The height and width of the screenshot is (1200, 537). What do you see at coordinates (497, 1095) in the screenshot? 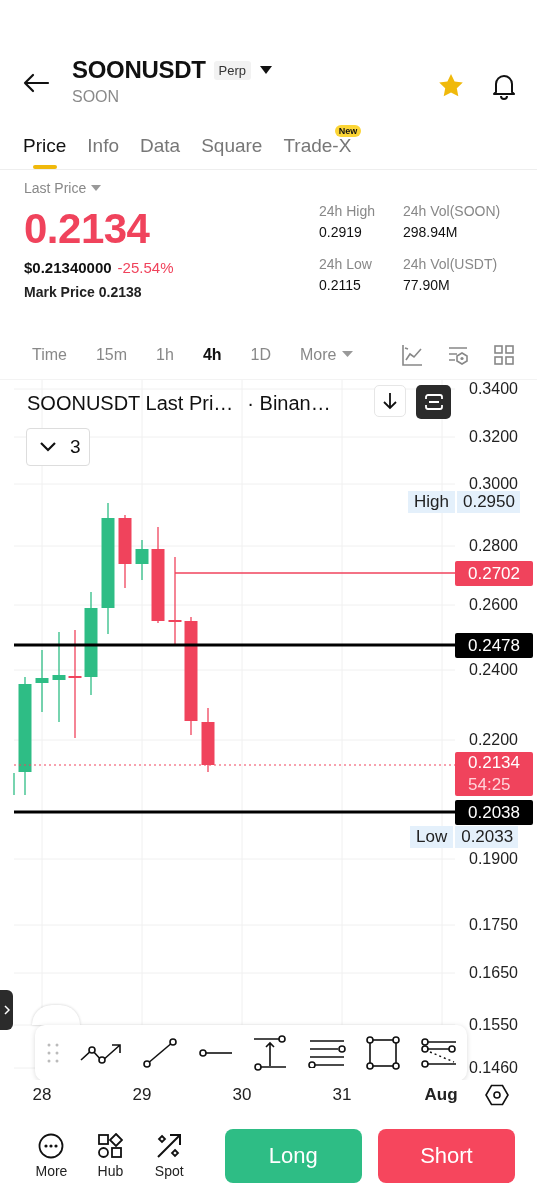
I see `settings-icon` at bounding box center [497, 1095].